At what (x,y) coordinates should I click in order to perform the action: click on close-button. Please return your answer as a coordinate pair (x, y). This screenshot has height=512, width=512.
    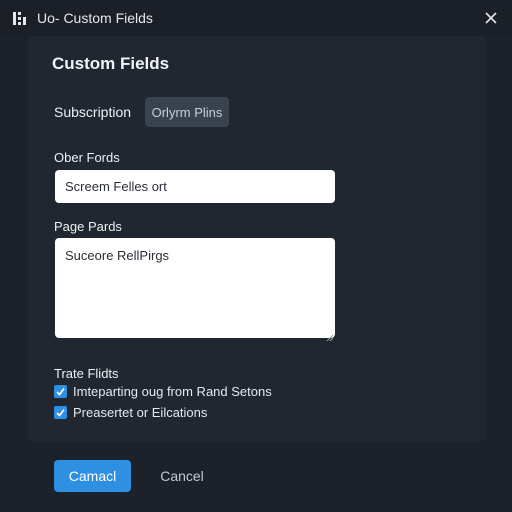
    Looking at the image, I should click on (491, 18).